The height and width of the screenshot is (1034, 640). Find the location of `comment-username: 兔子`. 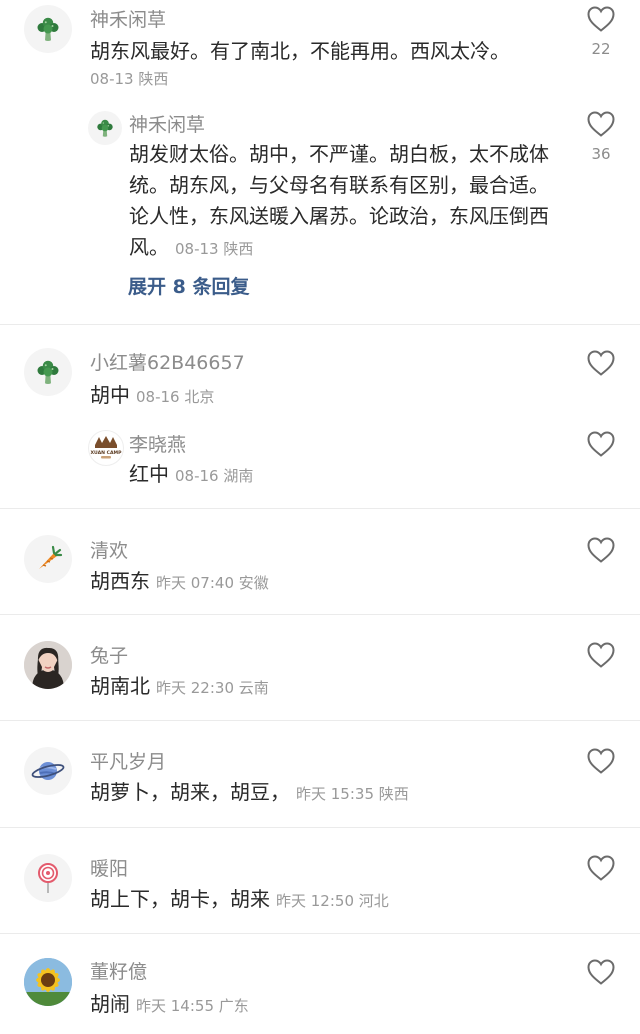

comment-username: 兔子 is located at coordinates (109, 654).